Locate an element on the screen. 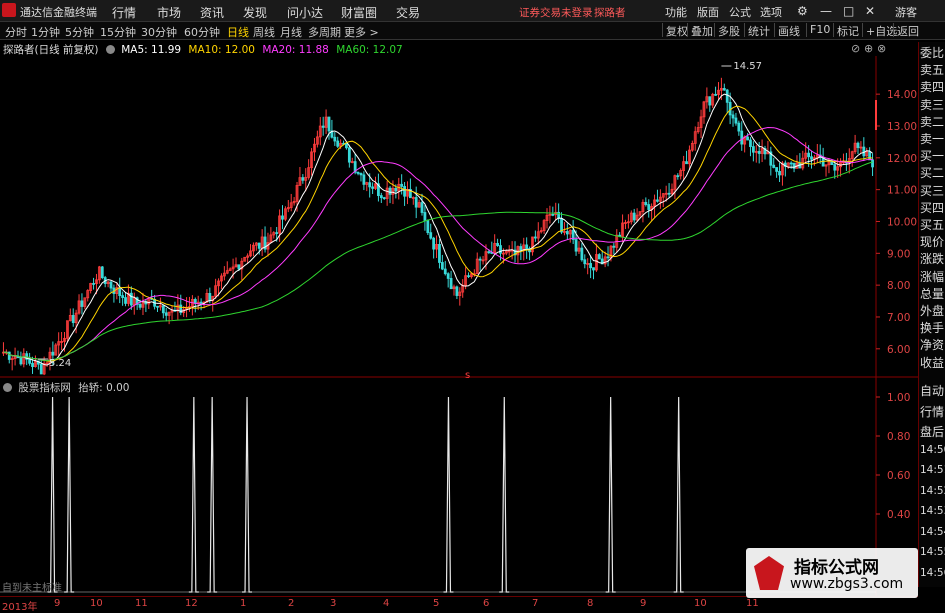  menu-news: 资讯 is located at coordinates (212, 12).